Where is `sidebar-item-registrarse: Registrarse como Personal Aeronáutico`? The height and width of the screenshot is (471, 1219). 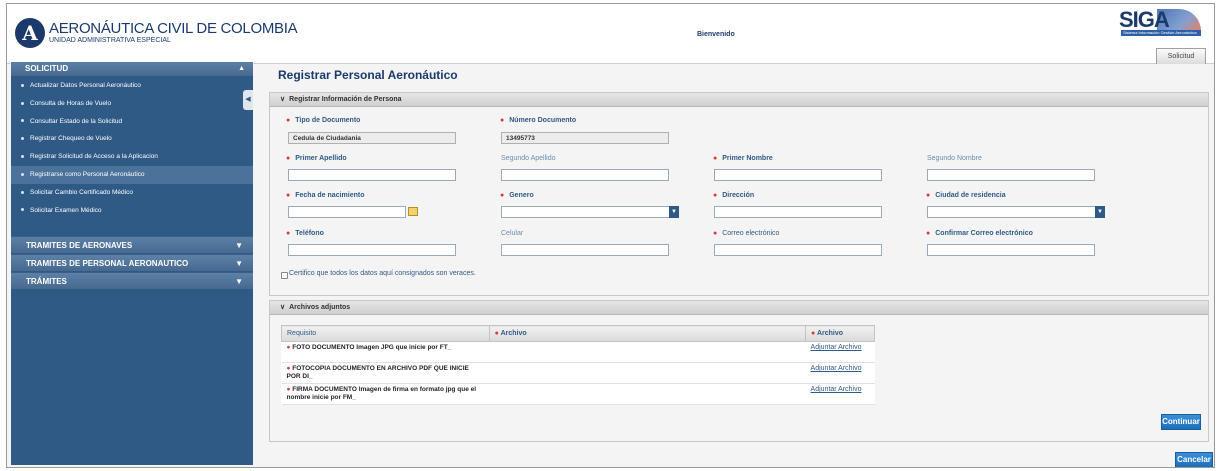 sidebar-item-registrarse: Registrarse como Personal Aeronáutico is located at coordinates (132, 174).